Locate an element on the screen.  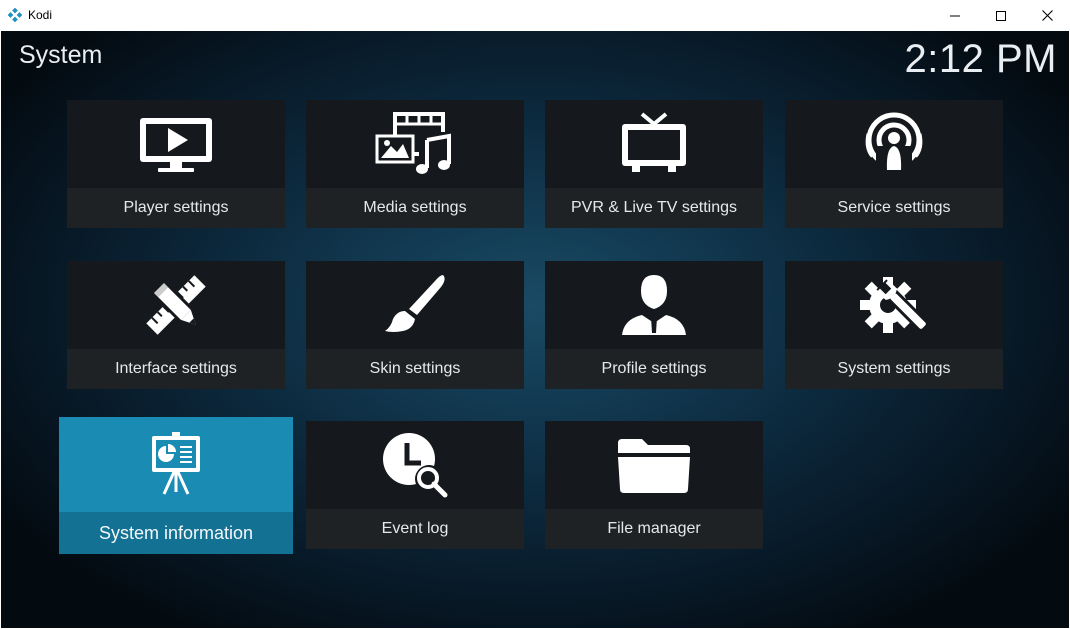
tile-label: Skin settings is located at coordinates (415, 368).